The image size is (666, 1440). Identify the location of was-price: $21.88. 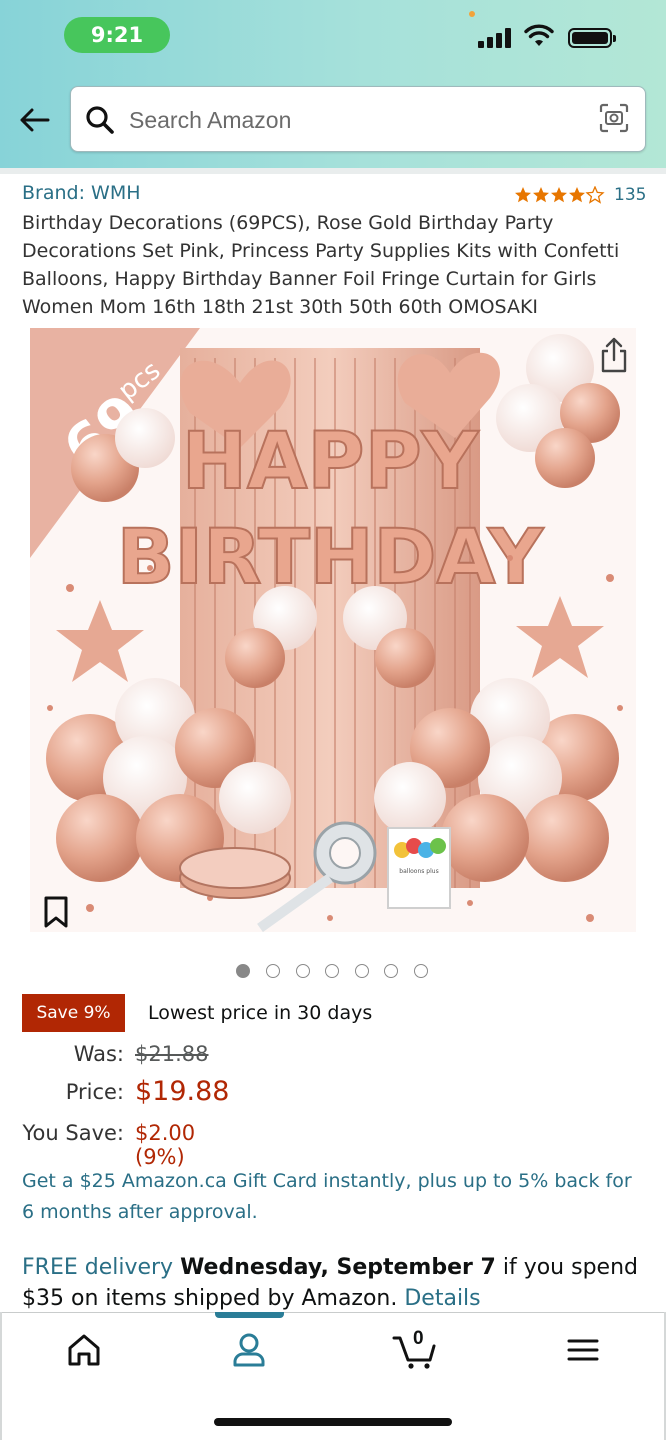
(172, 1054).